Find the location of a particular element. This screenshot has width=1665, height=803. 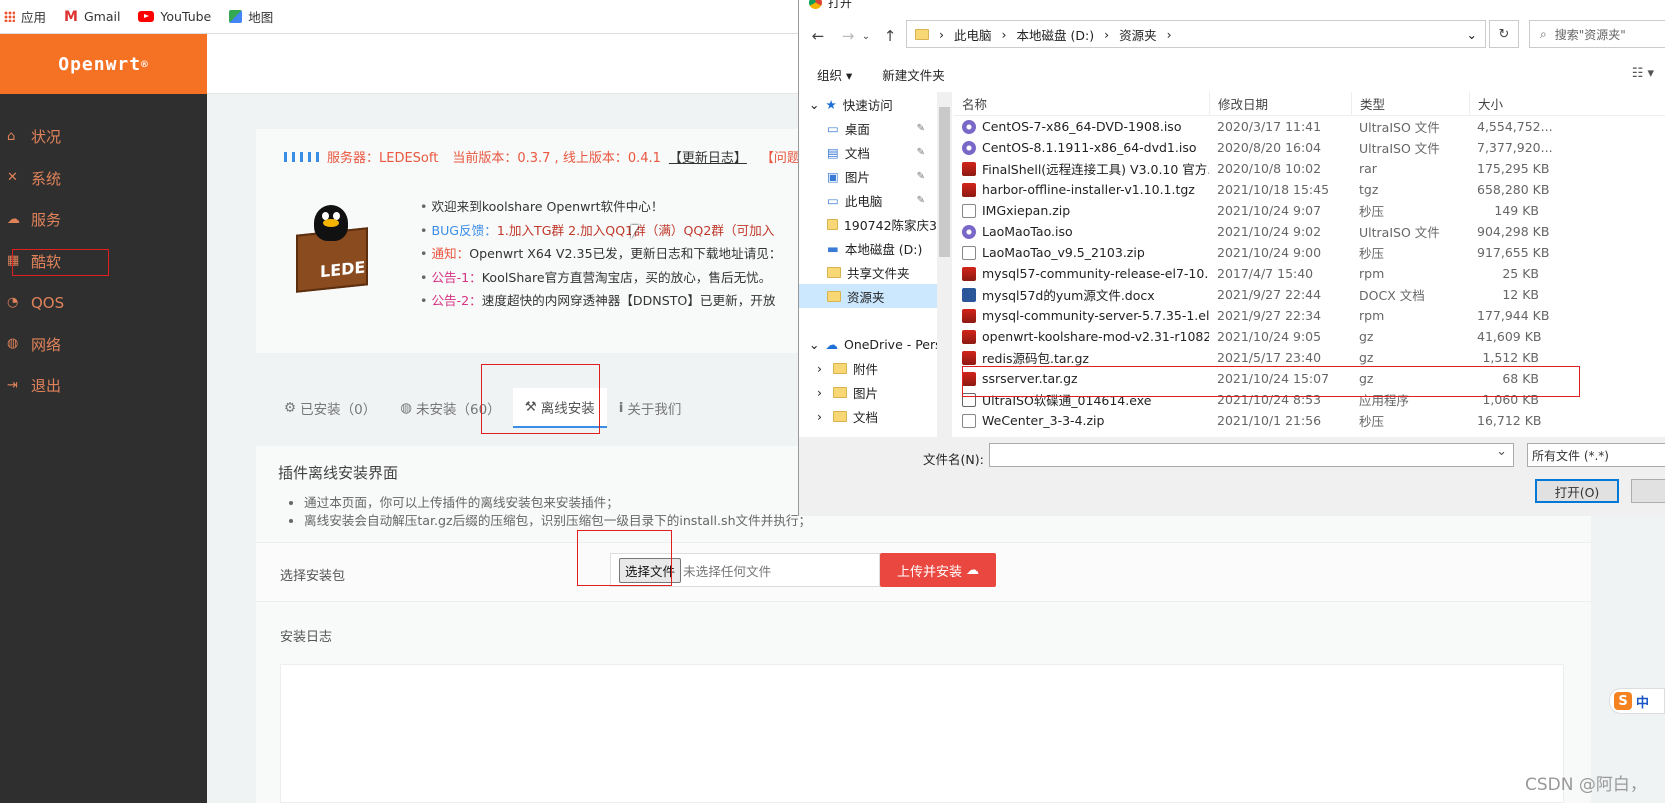

tree-item: ▬ 本地磁盘 (D:) is located at coordinates (868, 248).